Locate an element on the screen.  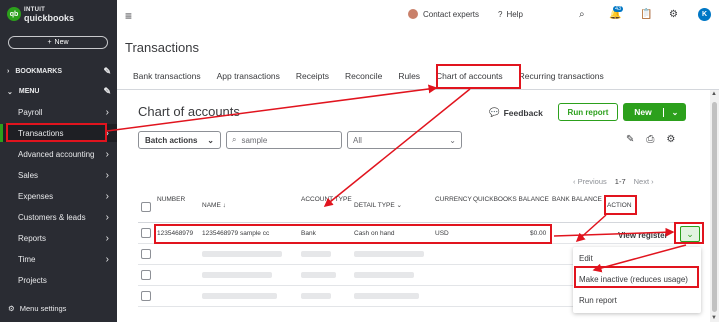
print-icon: ⎙ is located at coordinates (650, 139).